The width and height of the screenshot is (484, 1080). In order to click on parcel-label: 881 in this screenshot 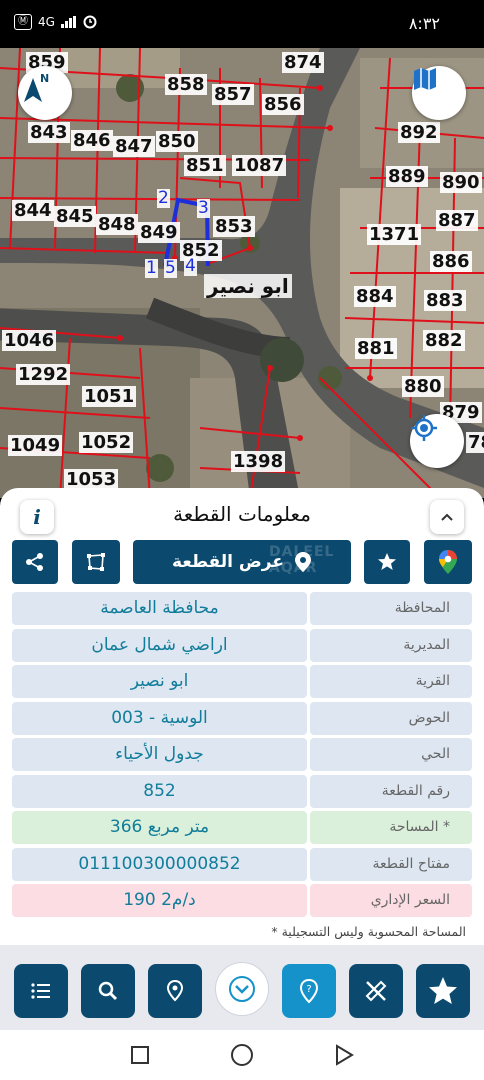, I will do `click(376, 348)`.